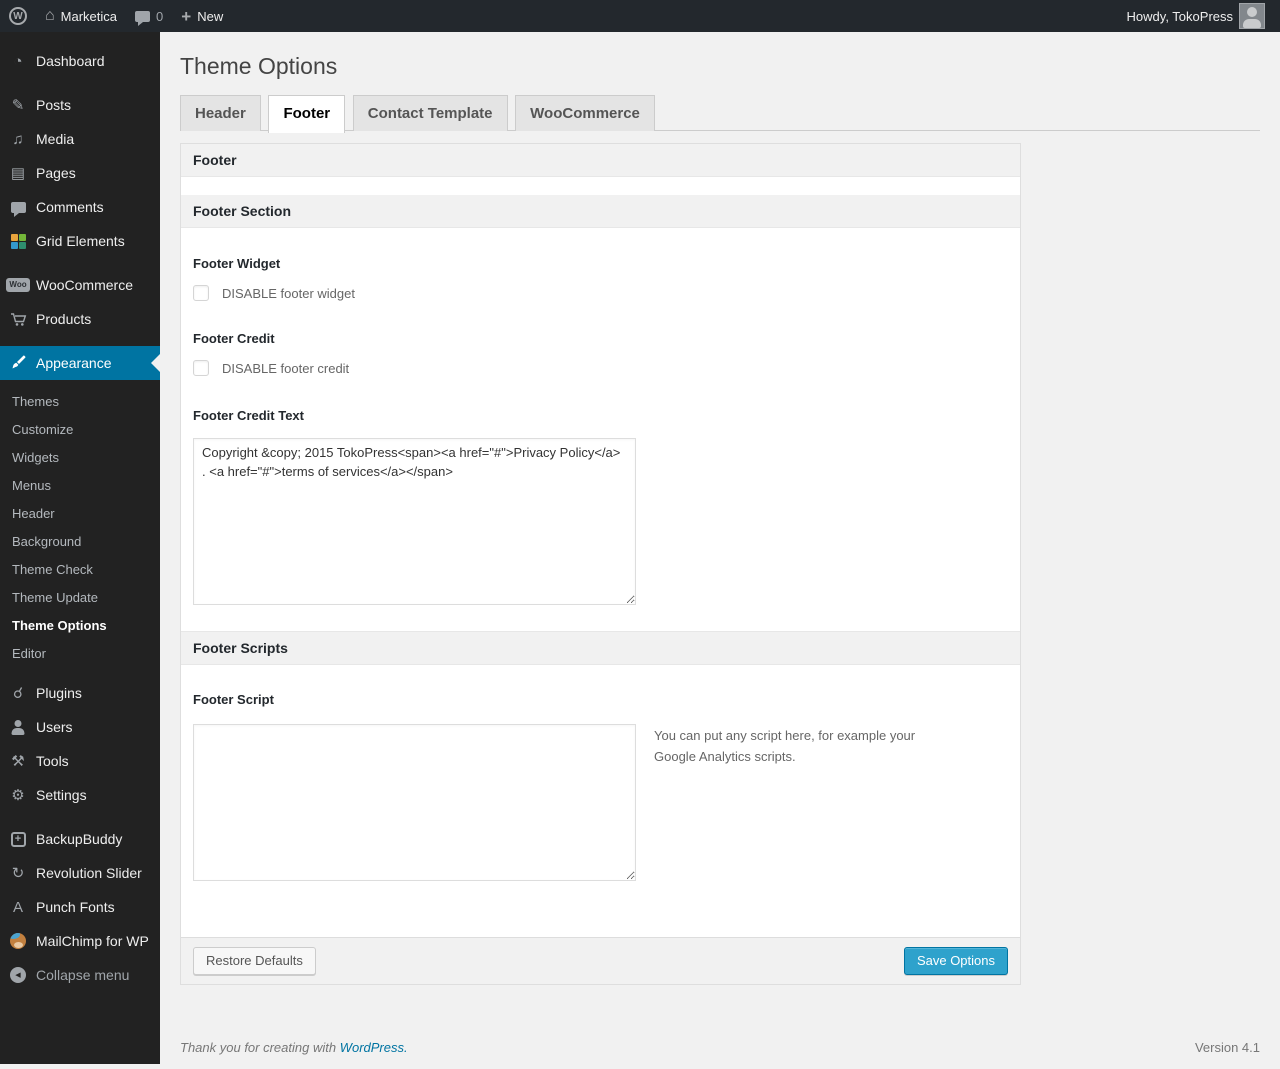 This screenshot has height=1069, width=1280. Describe the element at coordinates (430, 113) in the screenshot. I see `tab-contact-template: Contact Template` at that location.